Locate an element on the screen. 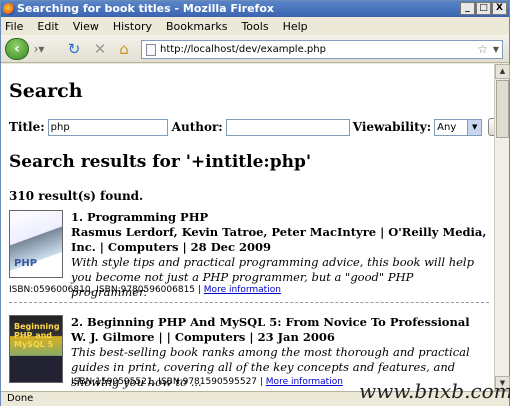  menu-help: Help is located at coordinates (295, 26).